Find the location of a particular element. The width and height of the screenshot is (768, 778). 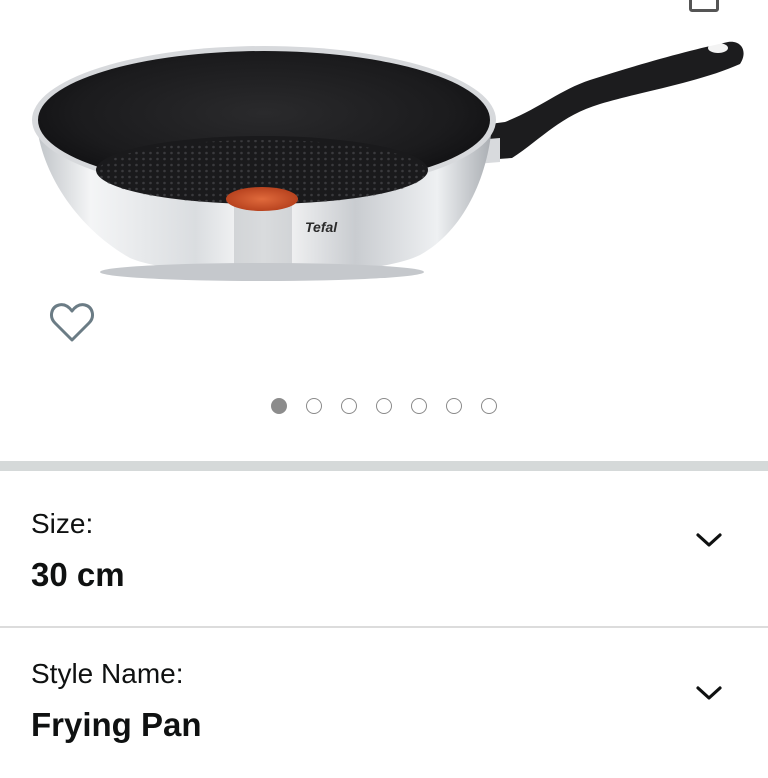

wishlist-button is located at coordinates (72, 322).